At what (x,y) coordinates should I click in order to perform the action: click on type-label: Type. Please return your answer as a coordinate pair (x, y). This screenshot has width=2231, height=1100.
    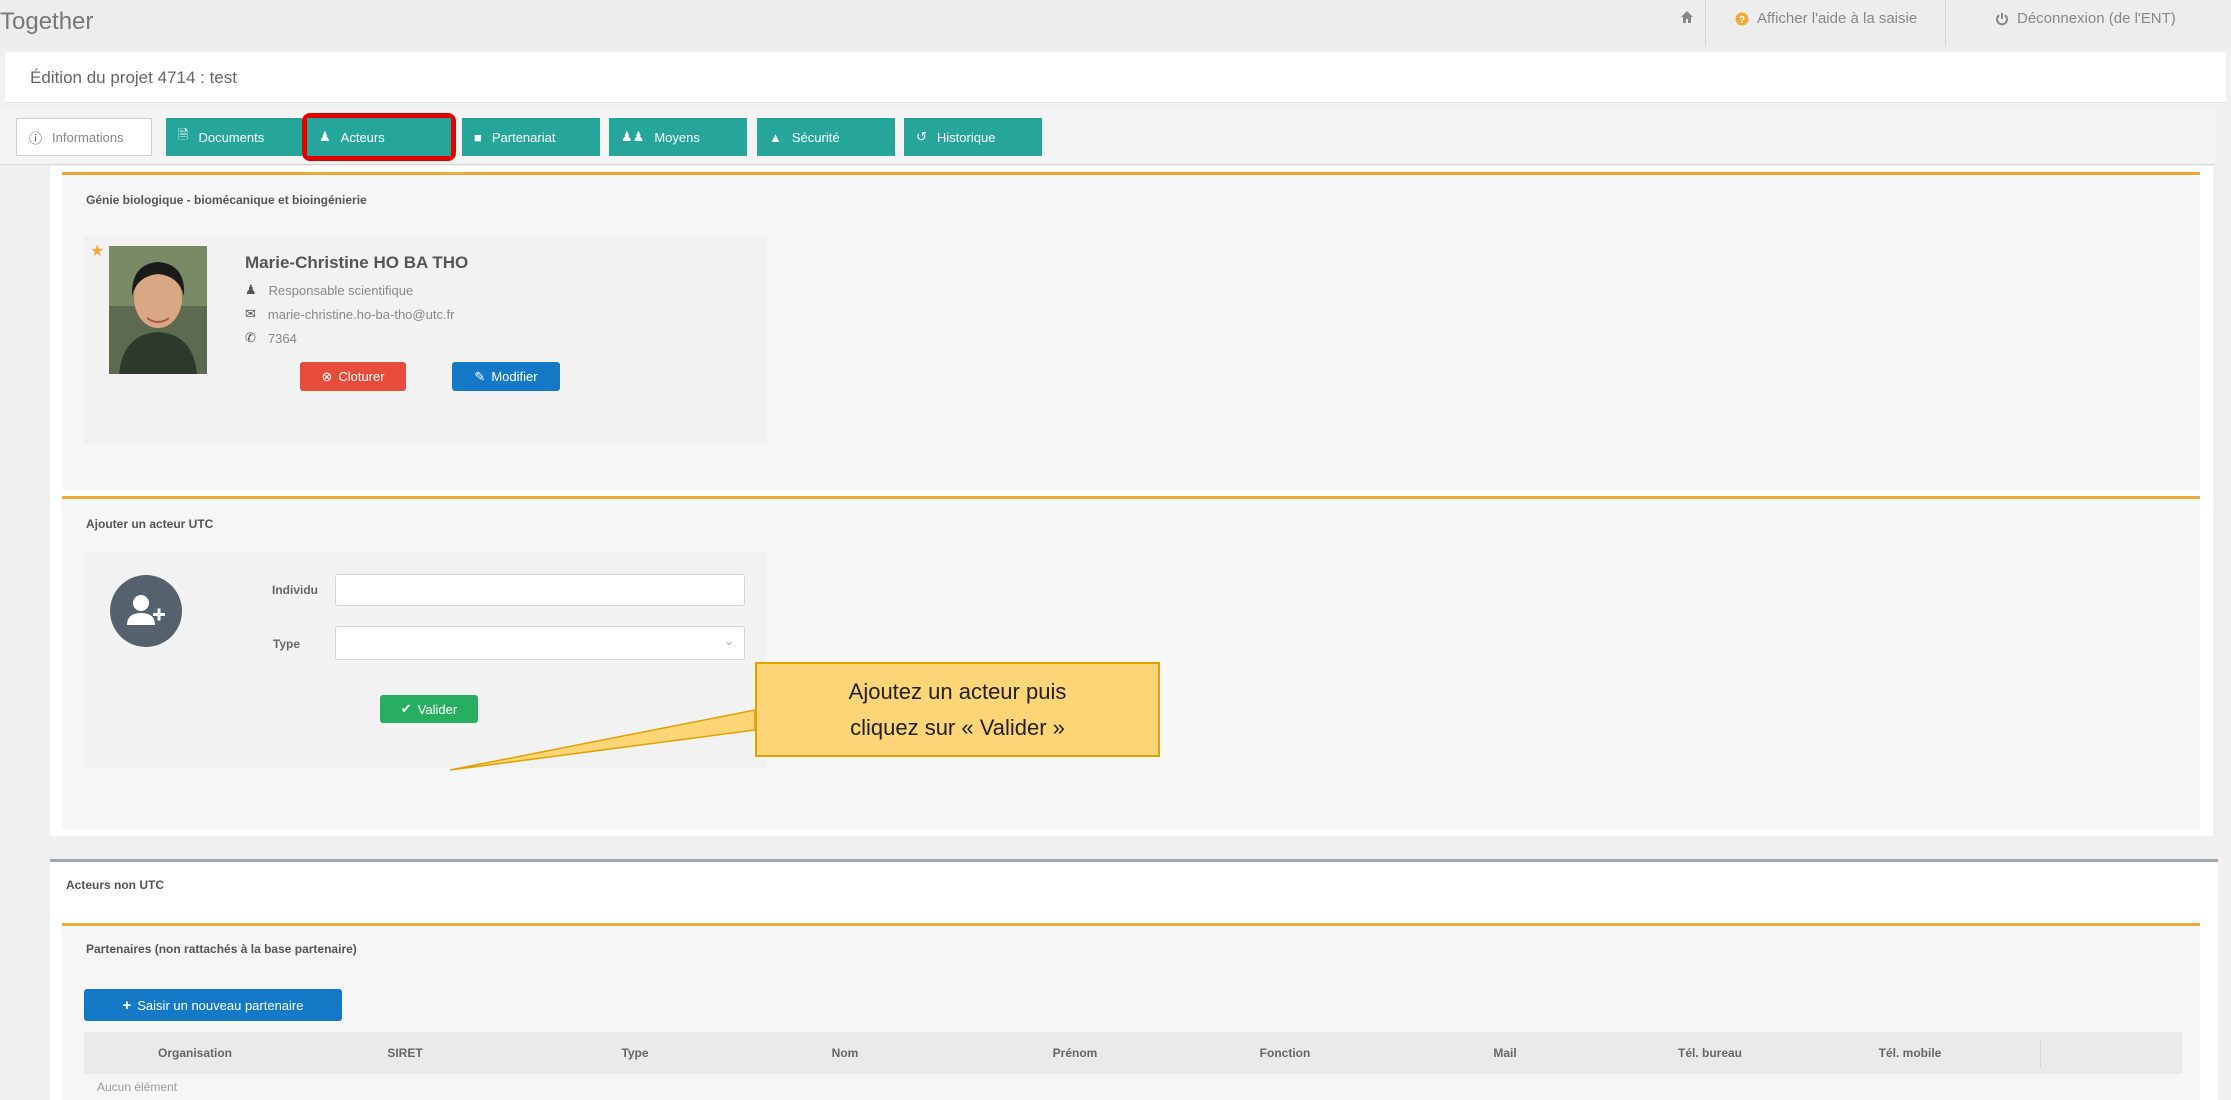
    Looking at the image, I should click on (286, 644).